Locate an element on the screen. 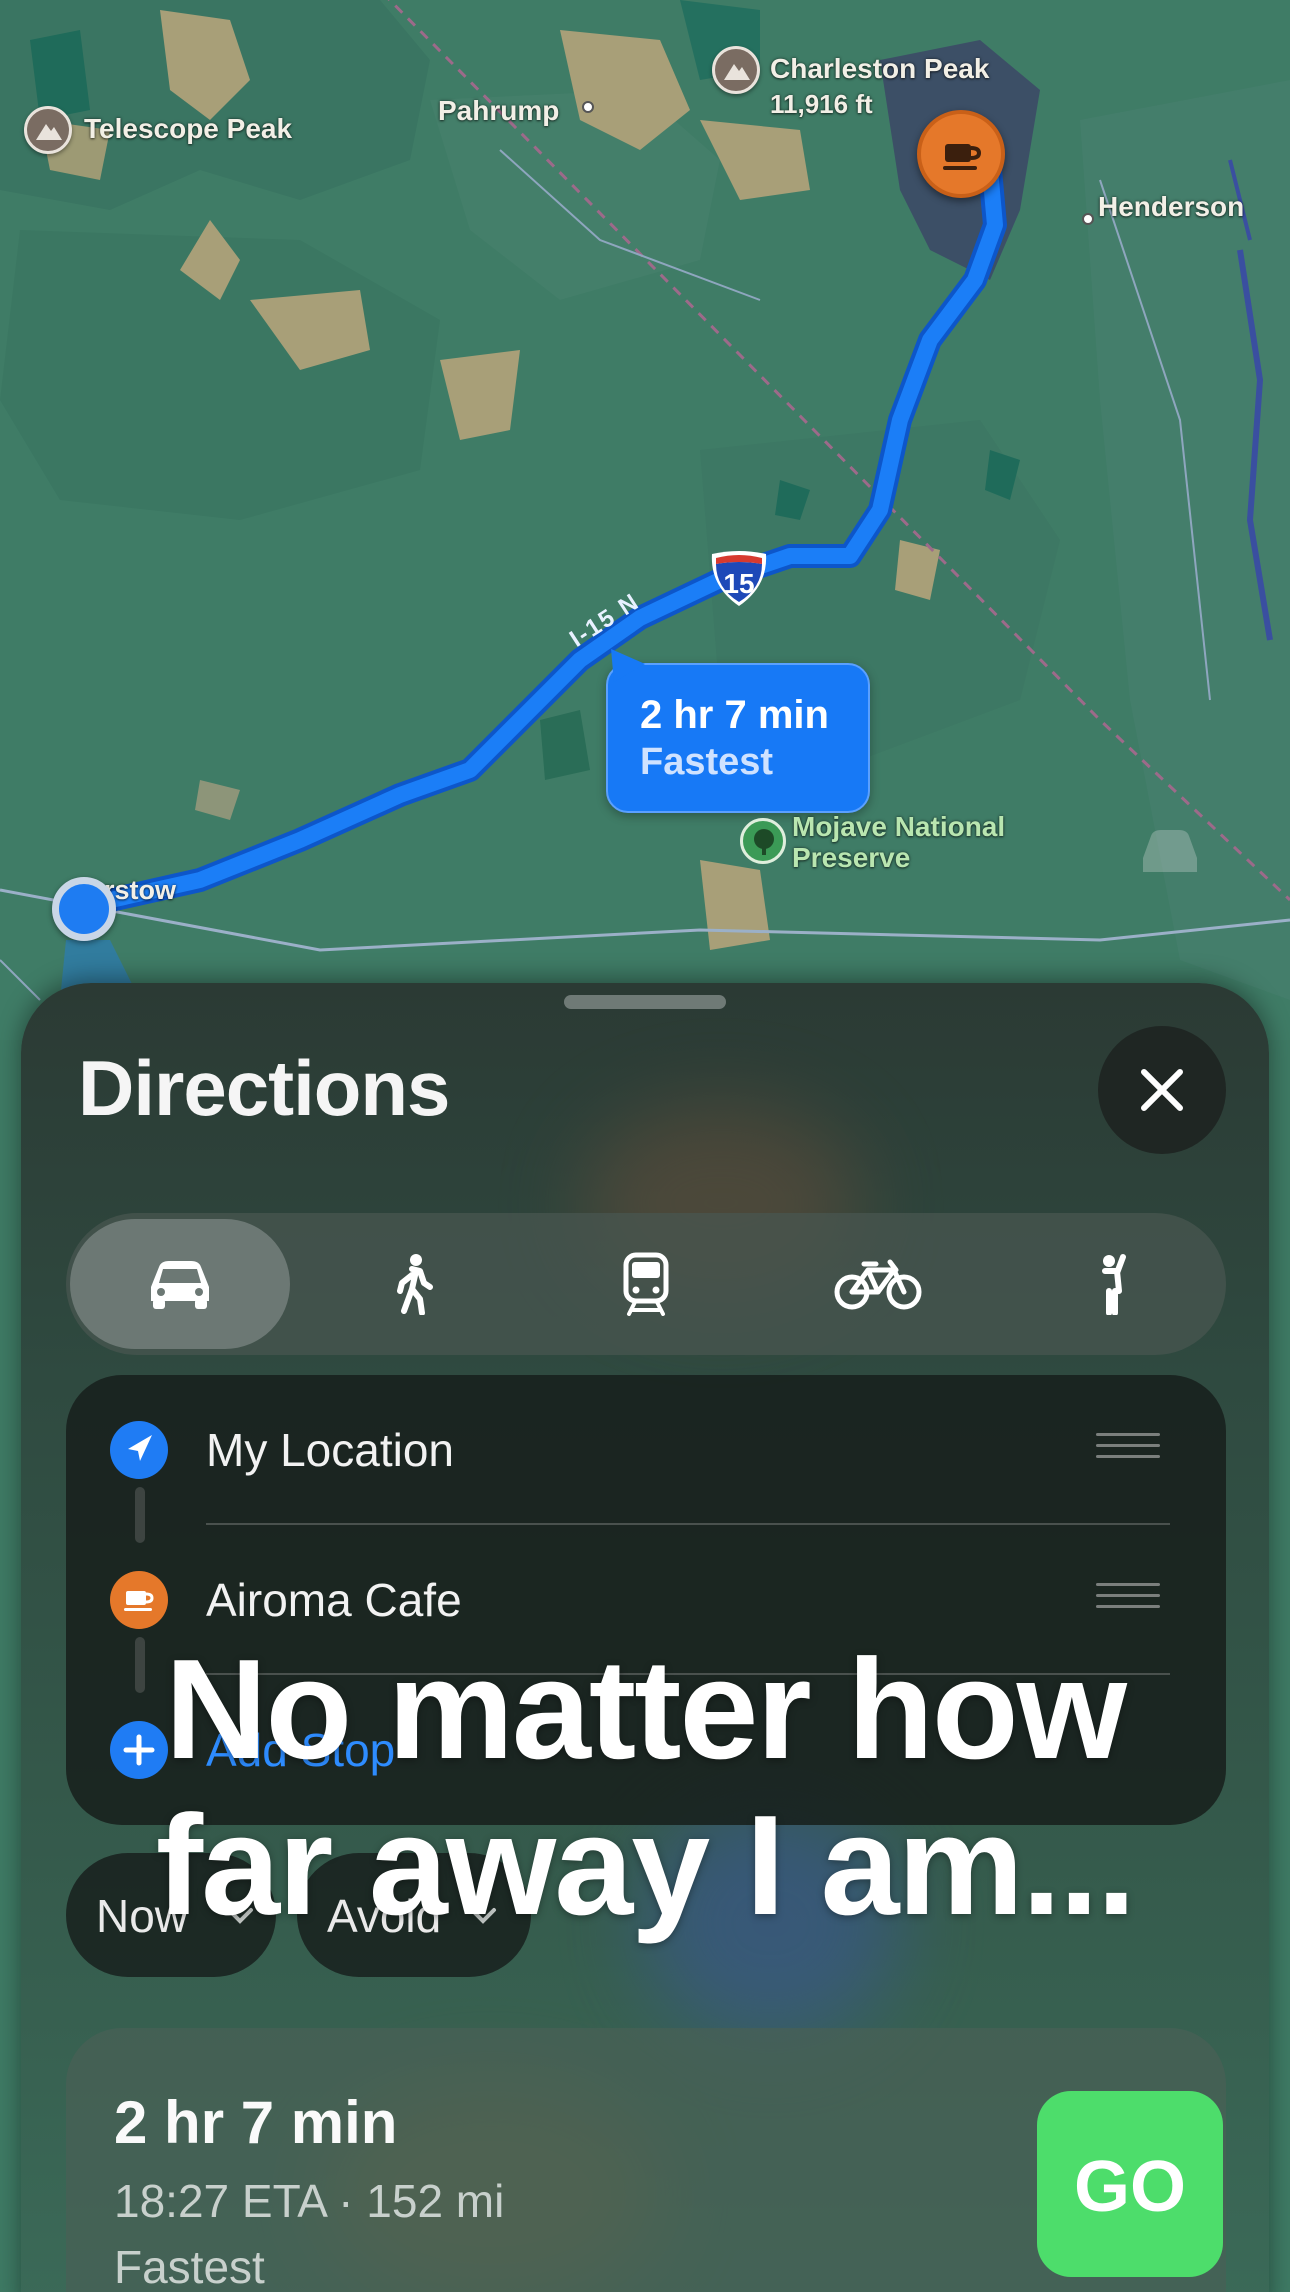 The width and height of the screenshot is (1290, 2292). waypoint-destination-label: Airoma Cafe is located at coordinates (334, 1600).